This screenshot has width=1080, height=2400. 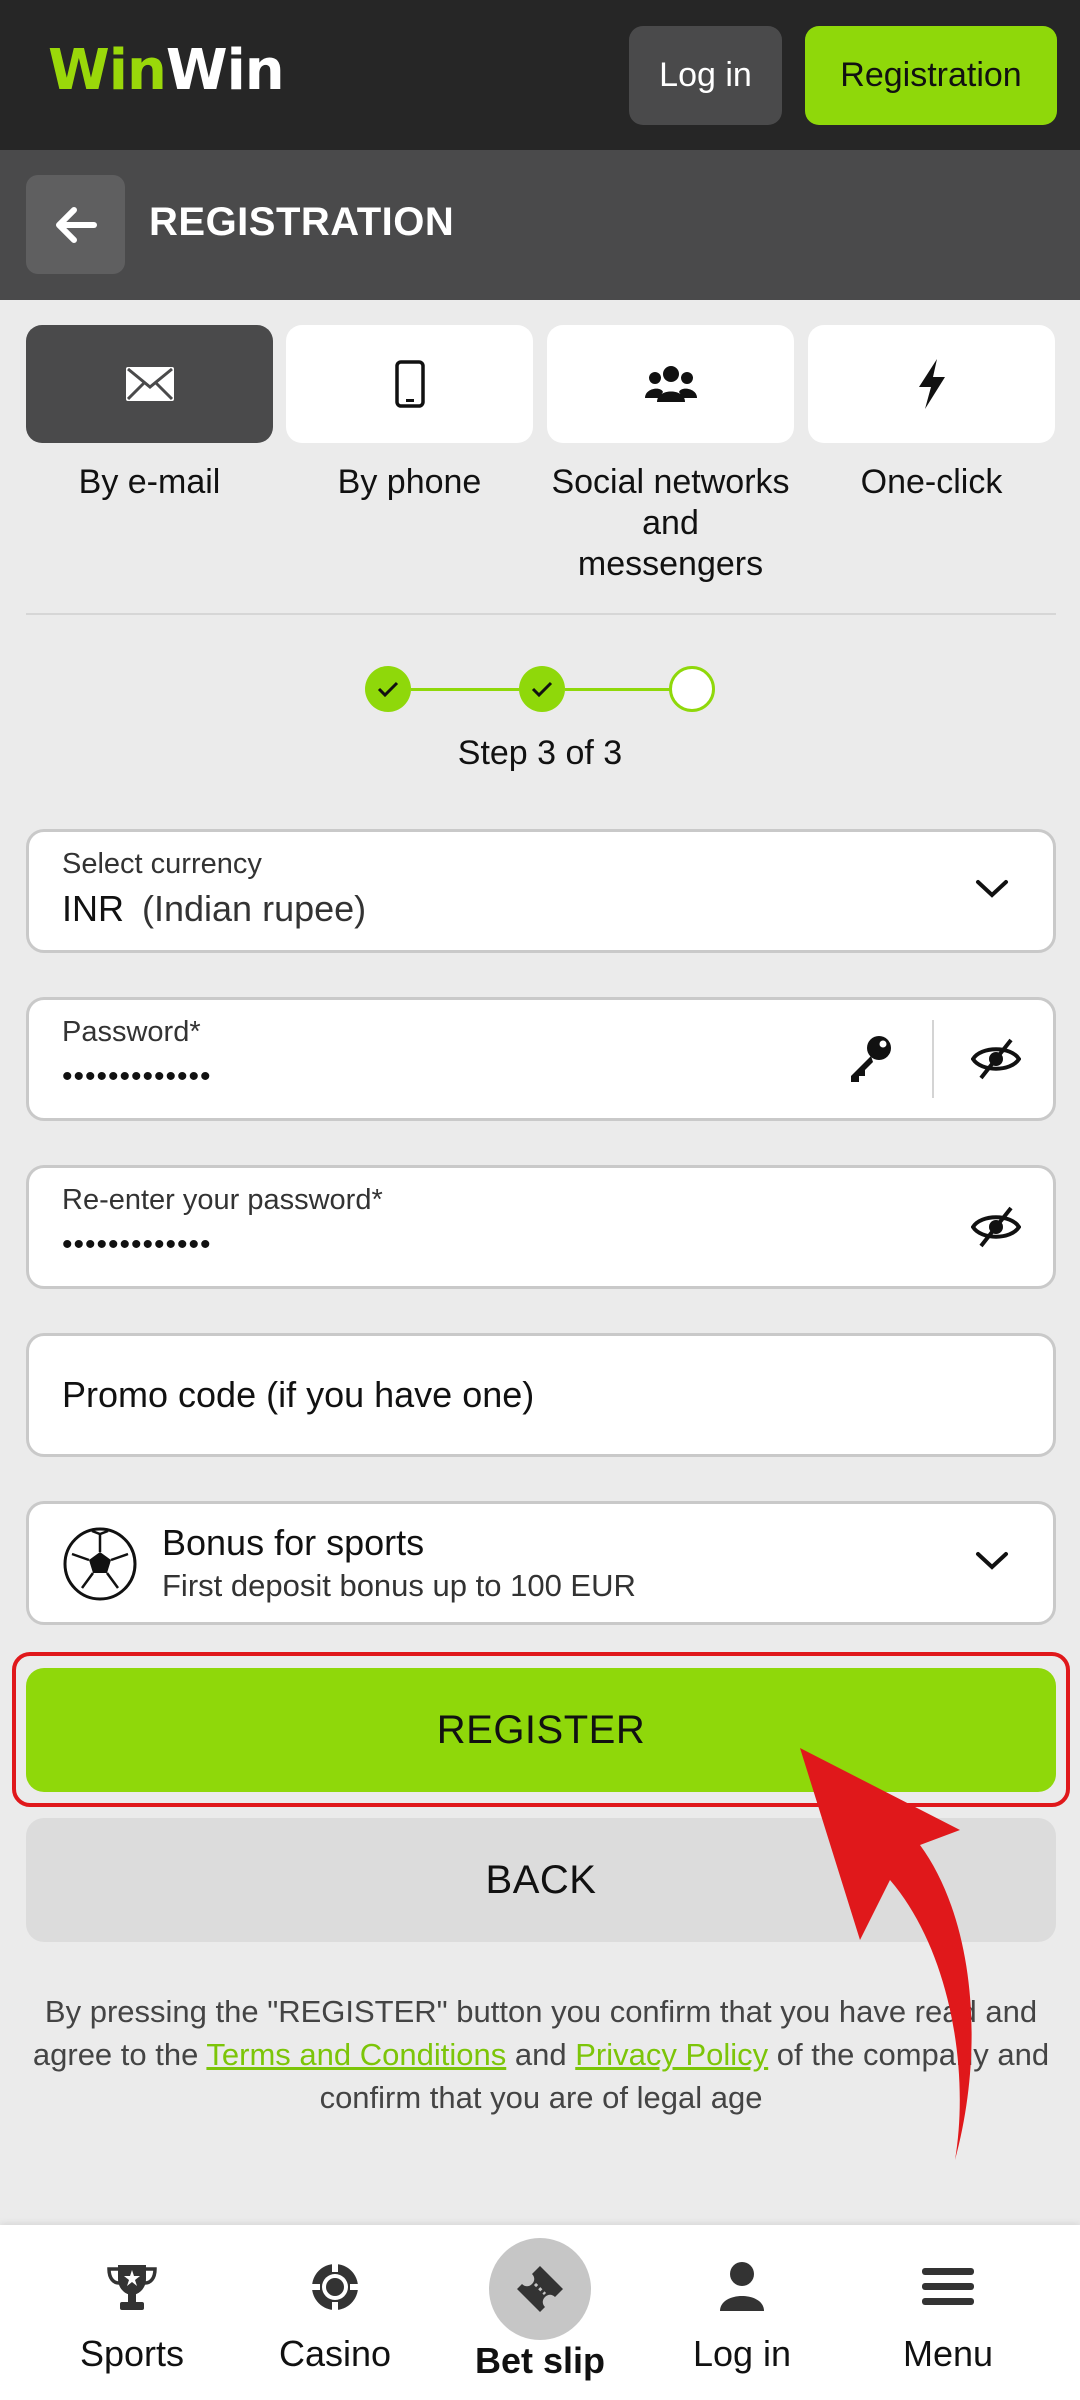 I want to click on login-button: Log in, so click(x=705, y=75).